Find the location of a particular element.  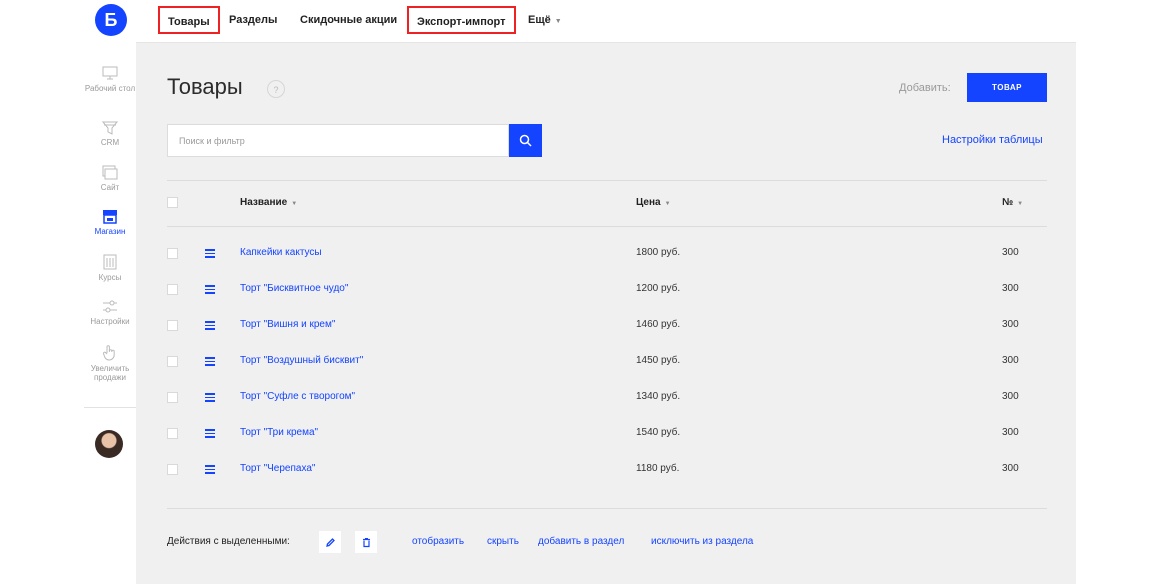

rail-item-shop: Магазин is located at coordinates (110, 222).